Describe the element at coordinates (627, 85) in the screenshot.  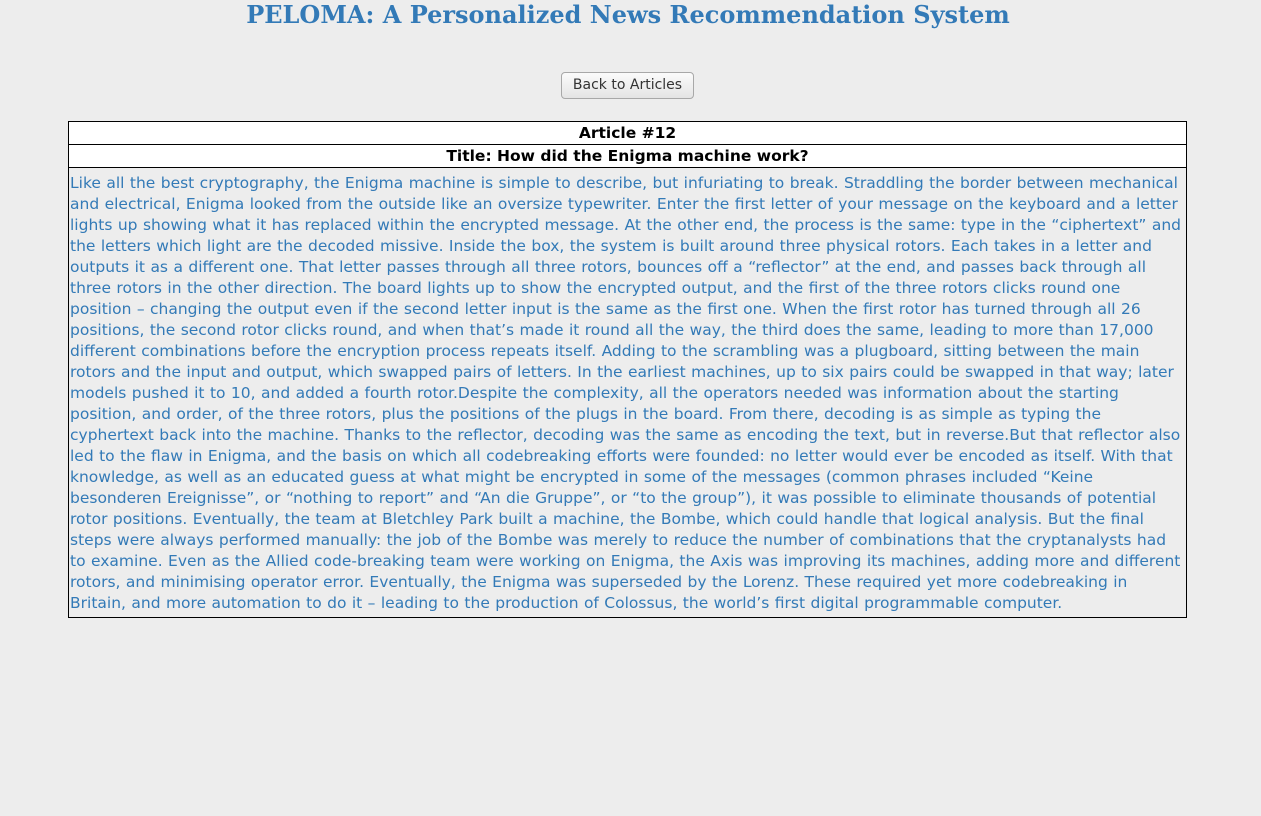
I see `back-to-articles-button: Back to Articles` at that location.